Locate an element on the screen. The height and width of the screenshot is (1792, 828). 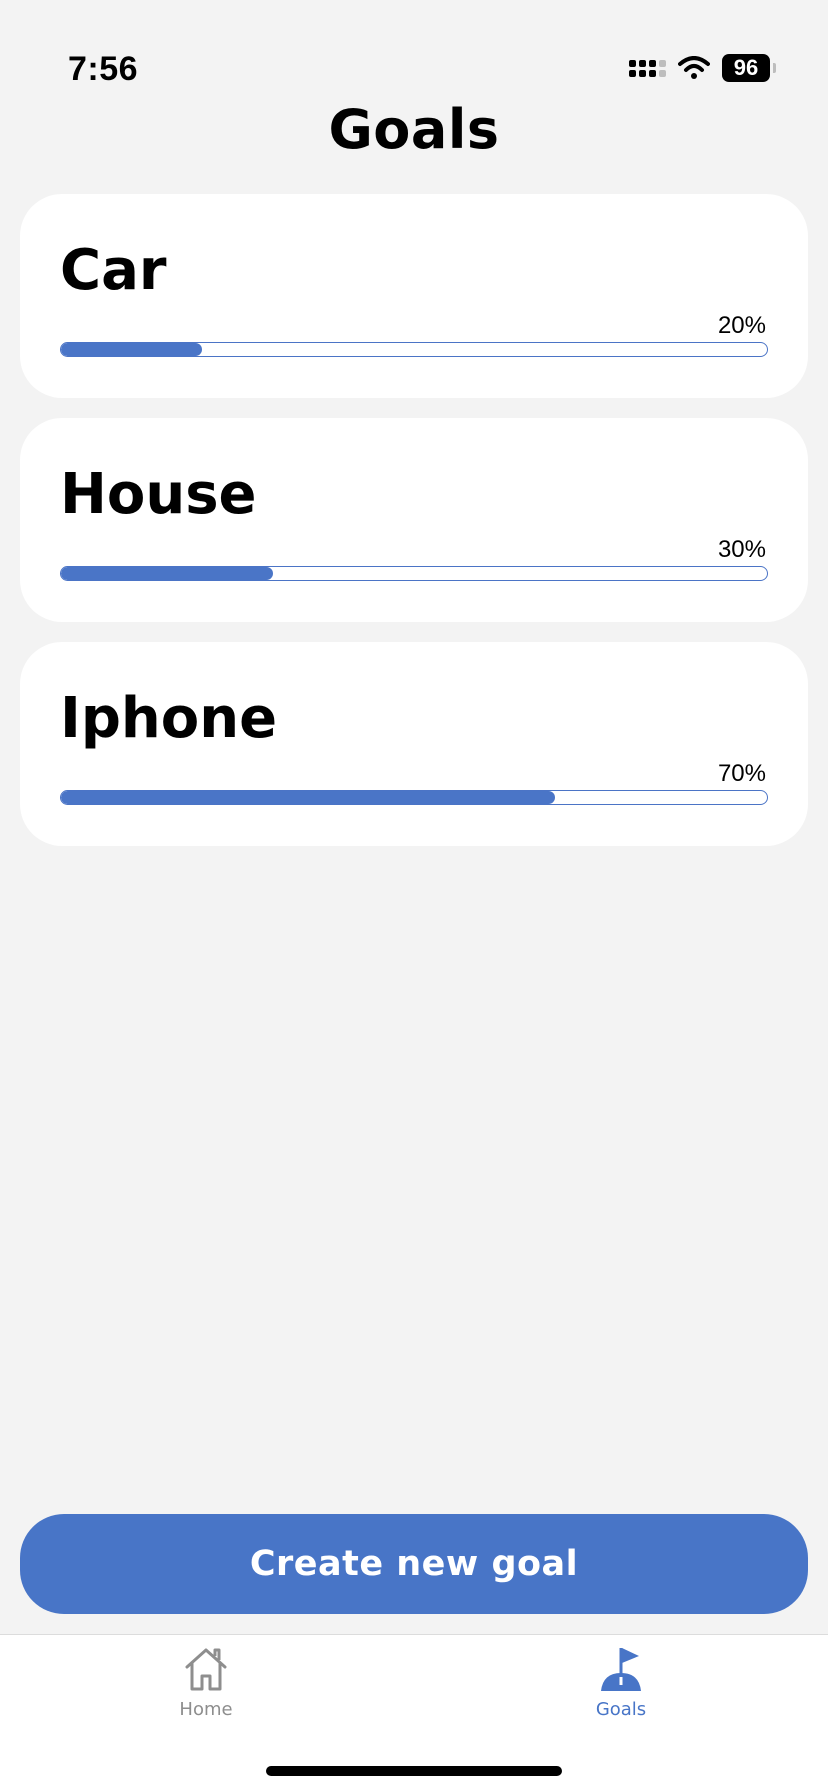
flag-icon is located at coordinates (621, 1669).